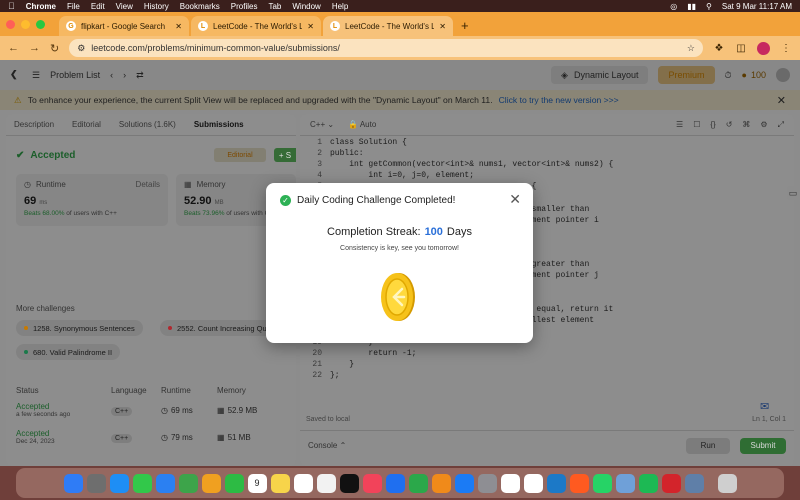 Image resolution: width=800 pixels, height=500 pixels. Describe the element at coordinates (124, 26) in the screenshot. I see `browser-tab: G flipkart - Google Search ✕` at that location.